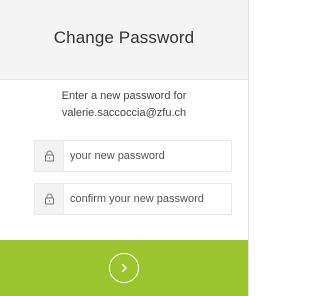 The height and width of the screenshot is (296, 320). I want to click on card-footer, so click(124, 268).